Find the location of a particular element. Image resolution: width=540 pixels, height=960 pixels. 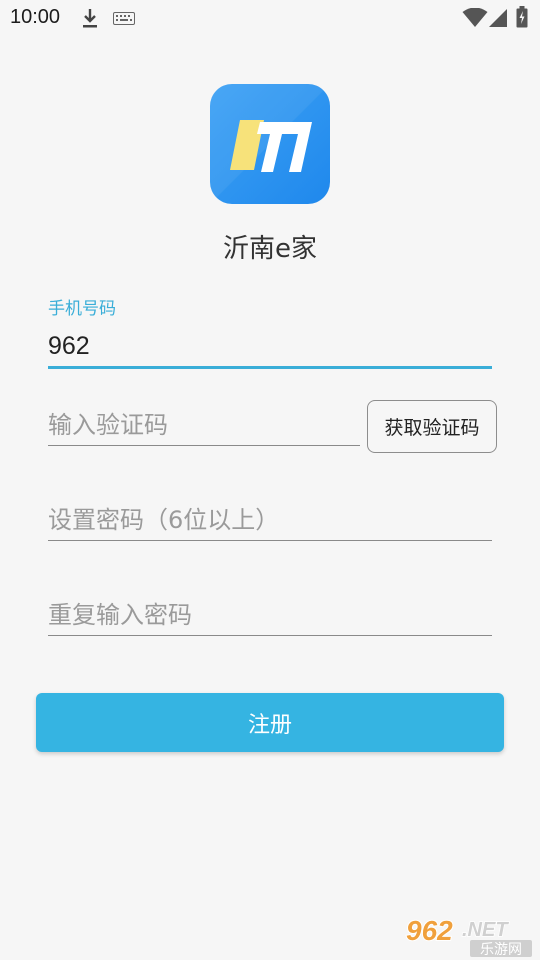

password-input is located at coordinates (270, 520).